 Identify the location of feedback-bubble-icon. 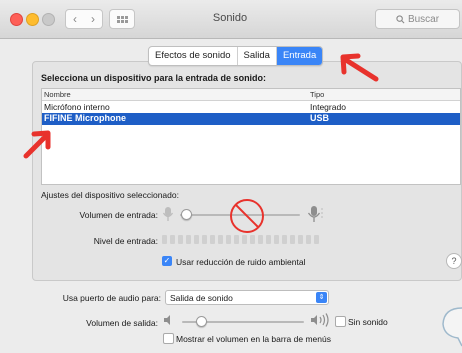
(452, 327).